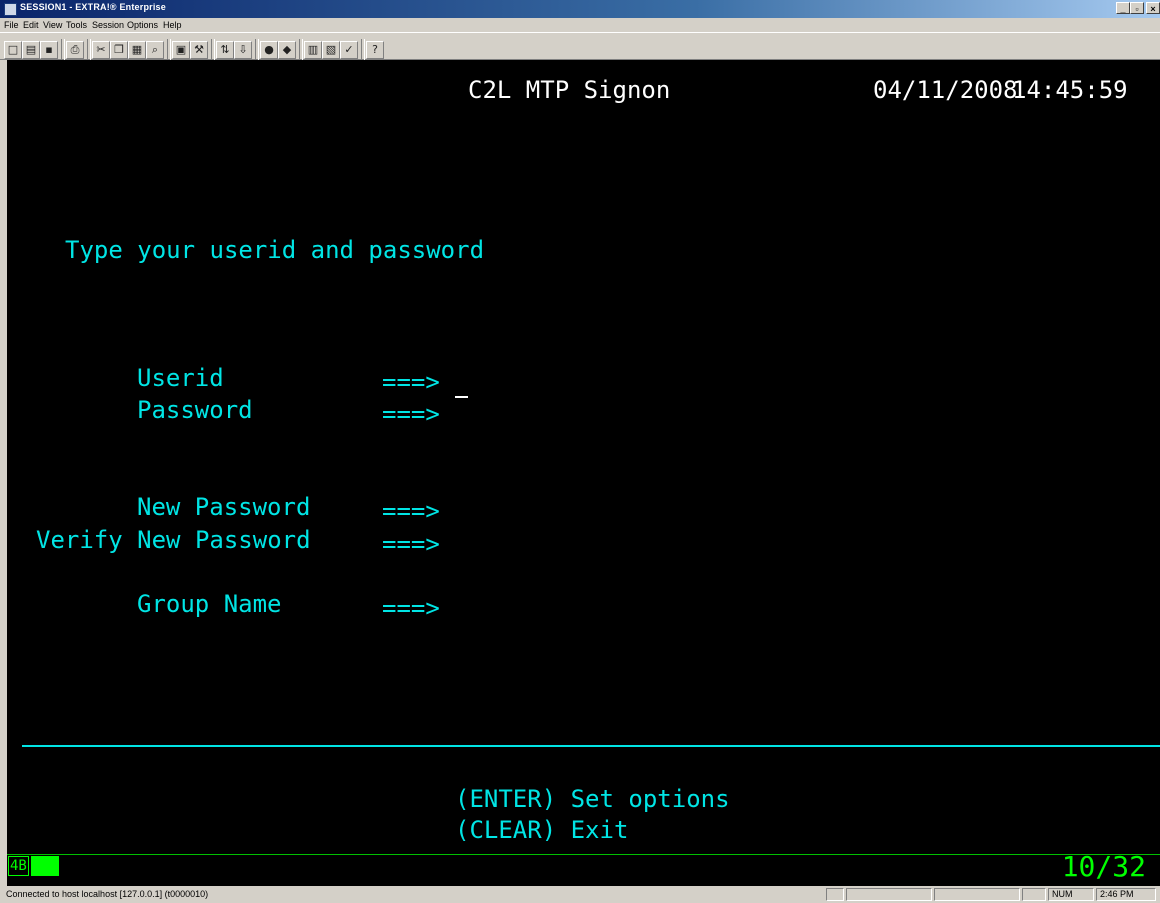  What do you see at coordinates (137, 50) in the screenshot?
I see `paste-icon: ▦` at bounding box center [137, 50].